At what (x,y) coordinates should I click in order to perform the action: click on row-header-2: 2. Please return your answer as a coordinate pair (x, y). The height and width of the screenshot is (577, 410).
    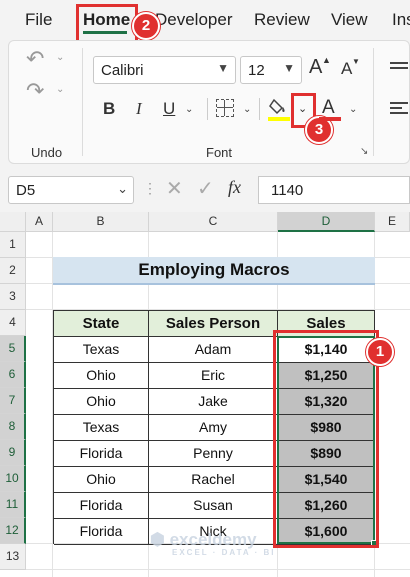
    Looking at the image, I should click on (13, 271).